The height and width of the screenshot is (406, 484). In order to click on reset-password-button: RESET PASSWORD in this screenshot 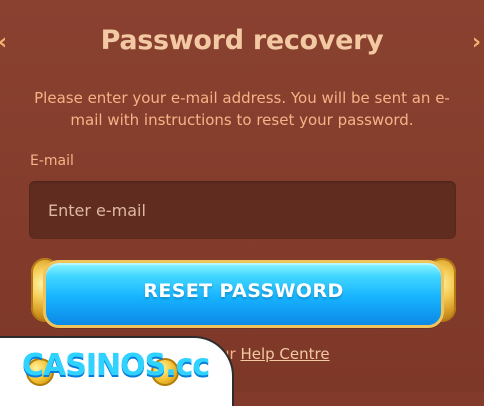, I will do `click(243, 294)`.